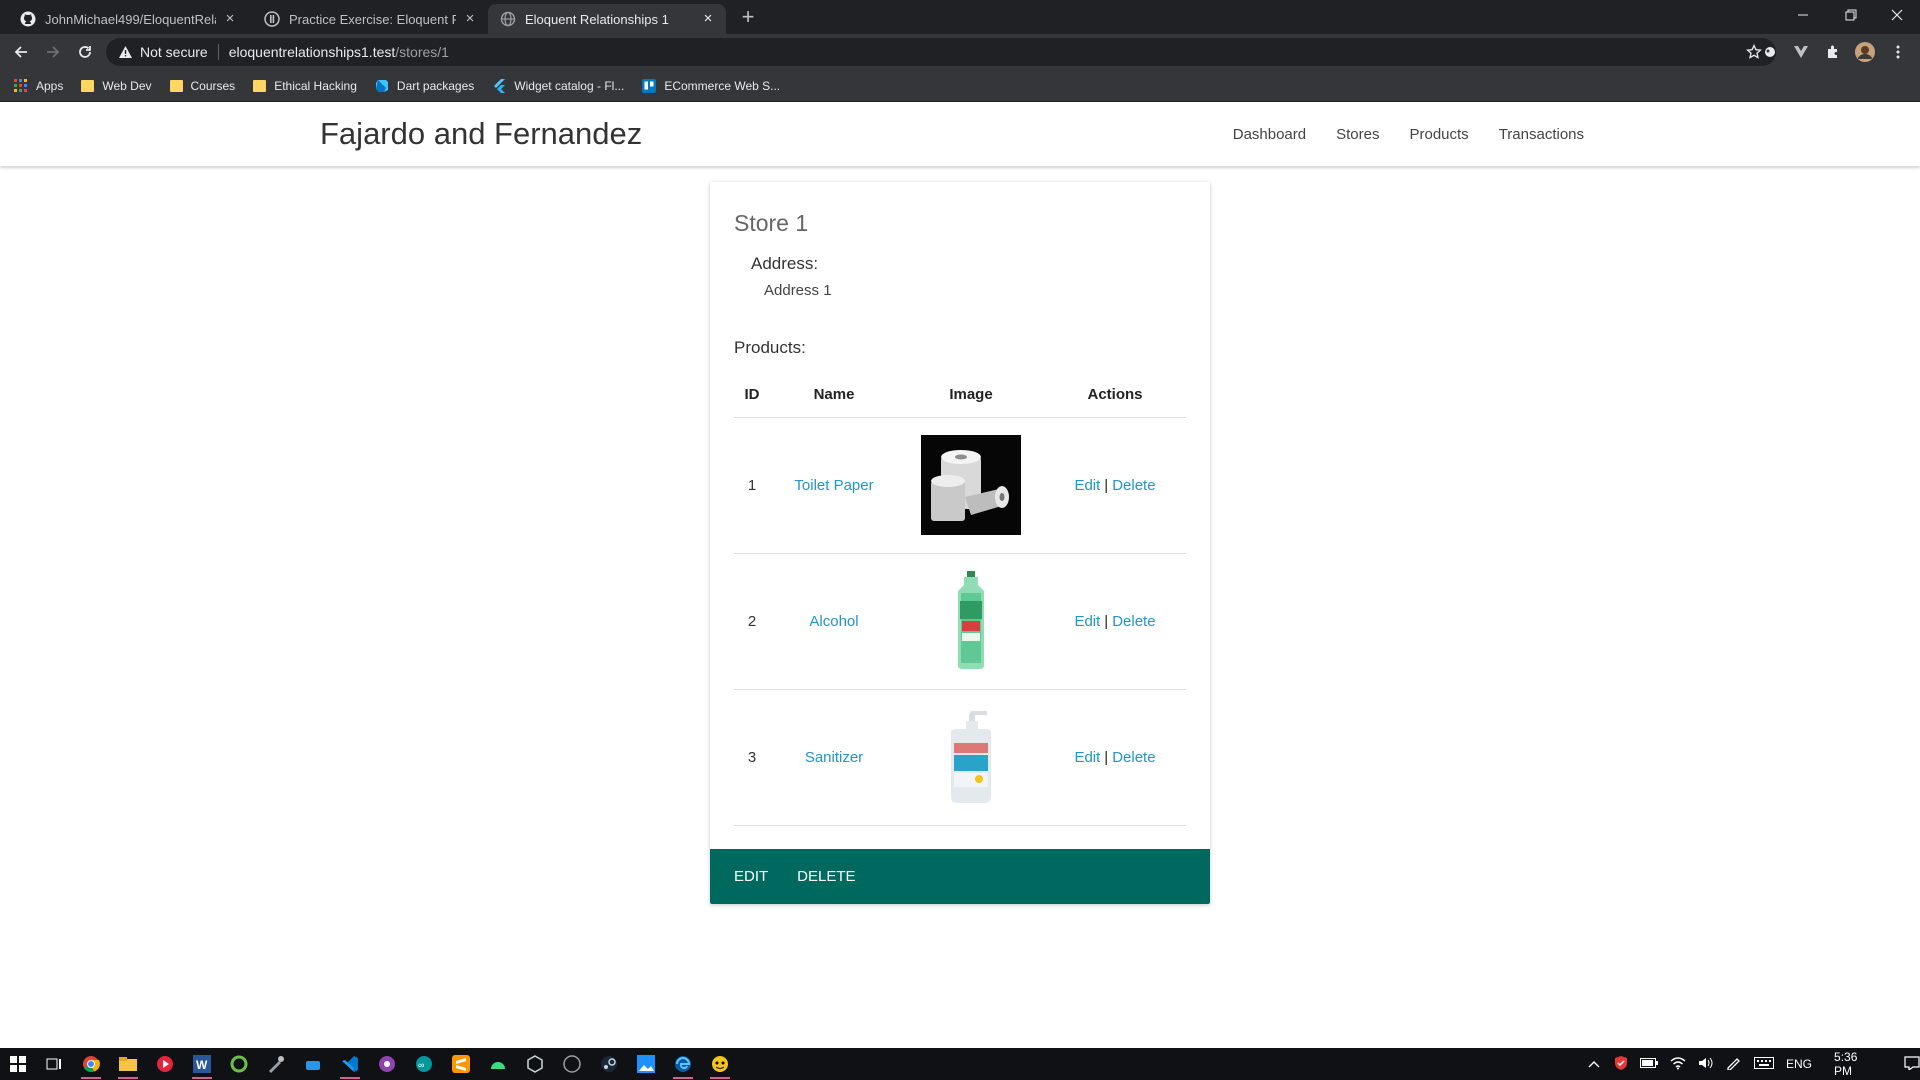 Image resolution: width=1920 pixels, height=1080 pixels. Describe the element at coordinates (1897, 15) in the screenshot. I see `close-window-icon` at that location.